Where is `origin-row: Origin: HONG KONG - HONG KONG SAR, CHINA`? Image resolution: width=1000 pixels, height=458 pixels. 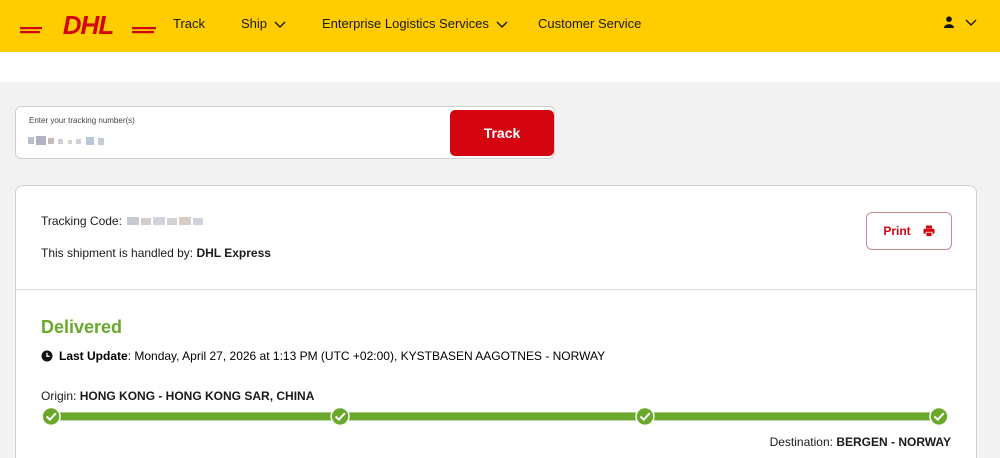 origin-row: Origin: HONG KONG - HONG KONG SAR, CHINA is located at coordinates (177, 396).